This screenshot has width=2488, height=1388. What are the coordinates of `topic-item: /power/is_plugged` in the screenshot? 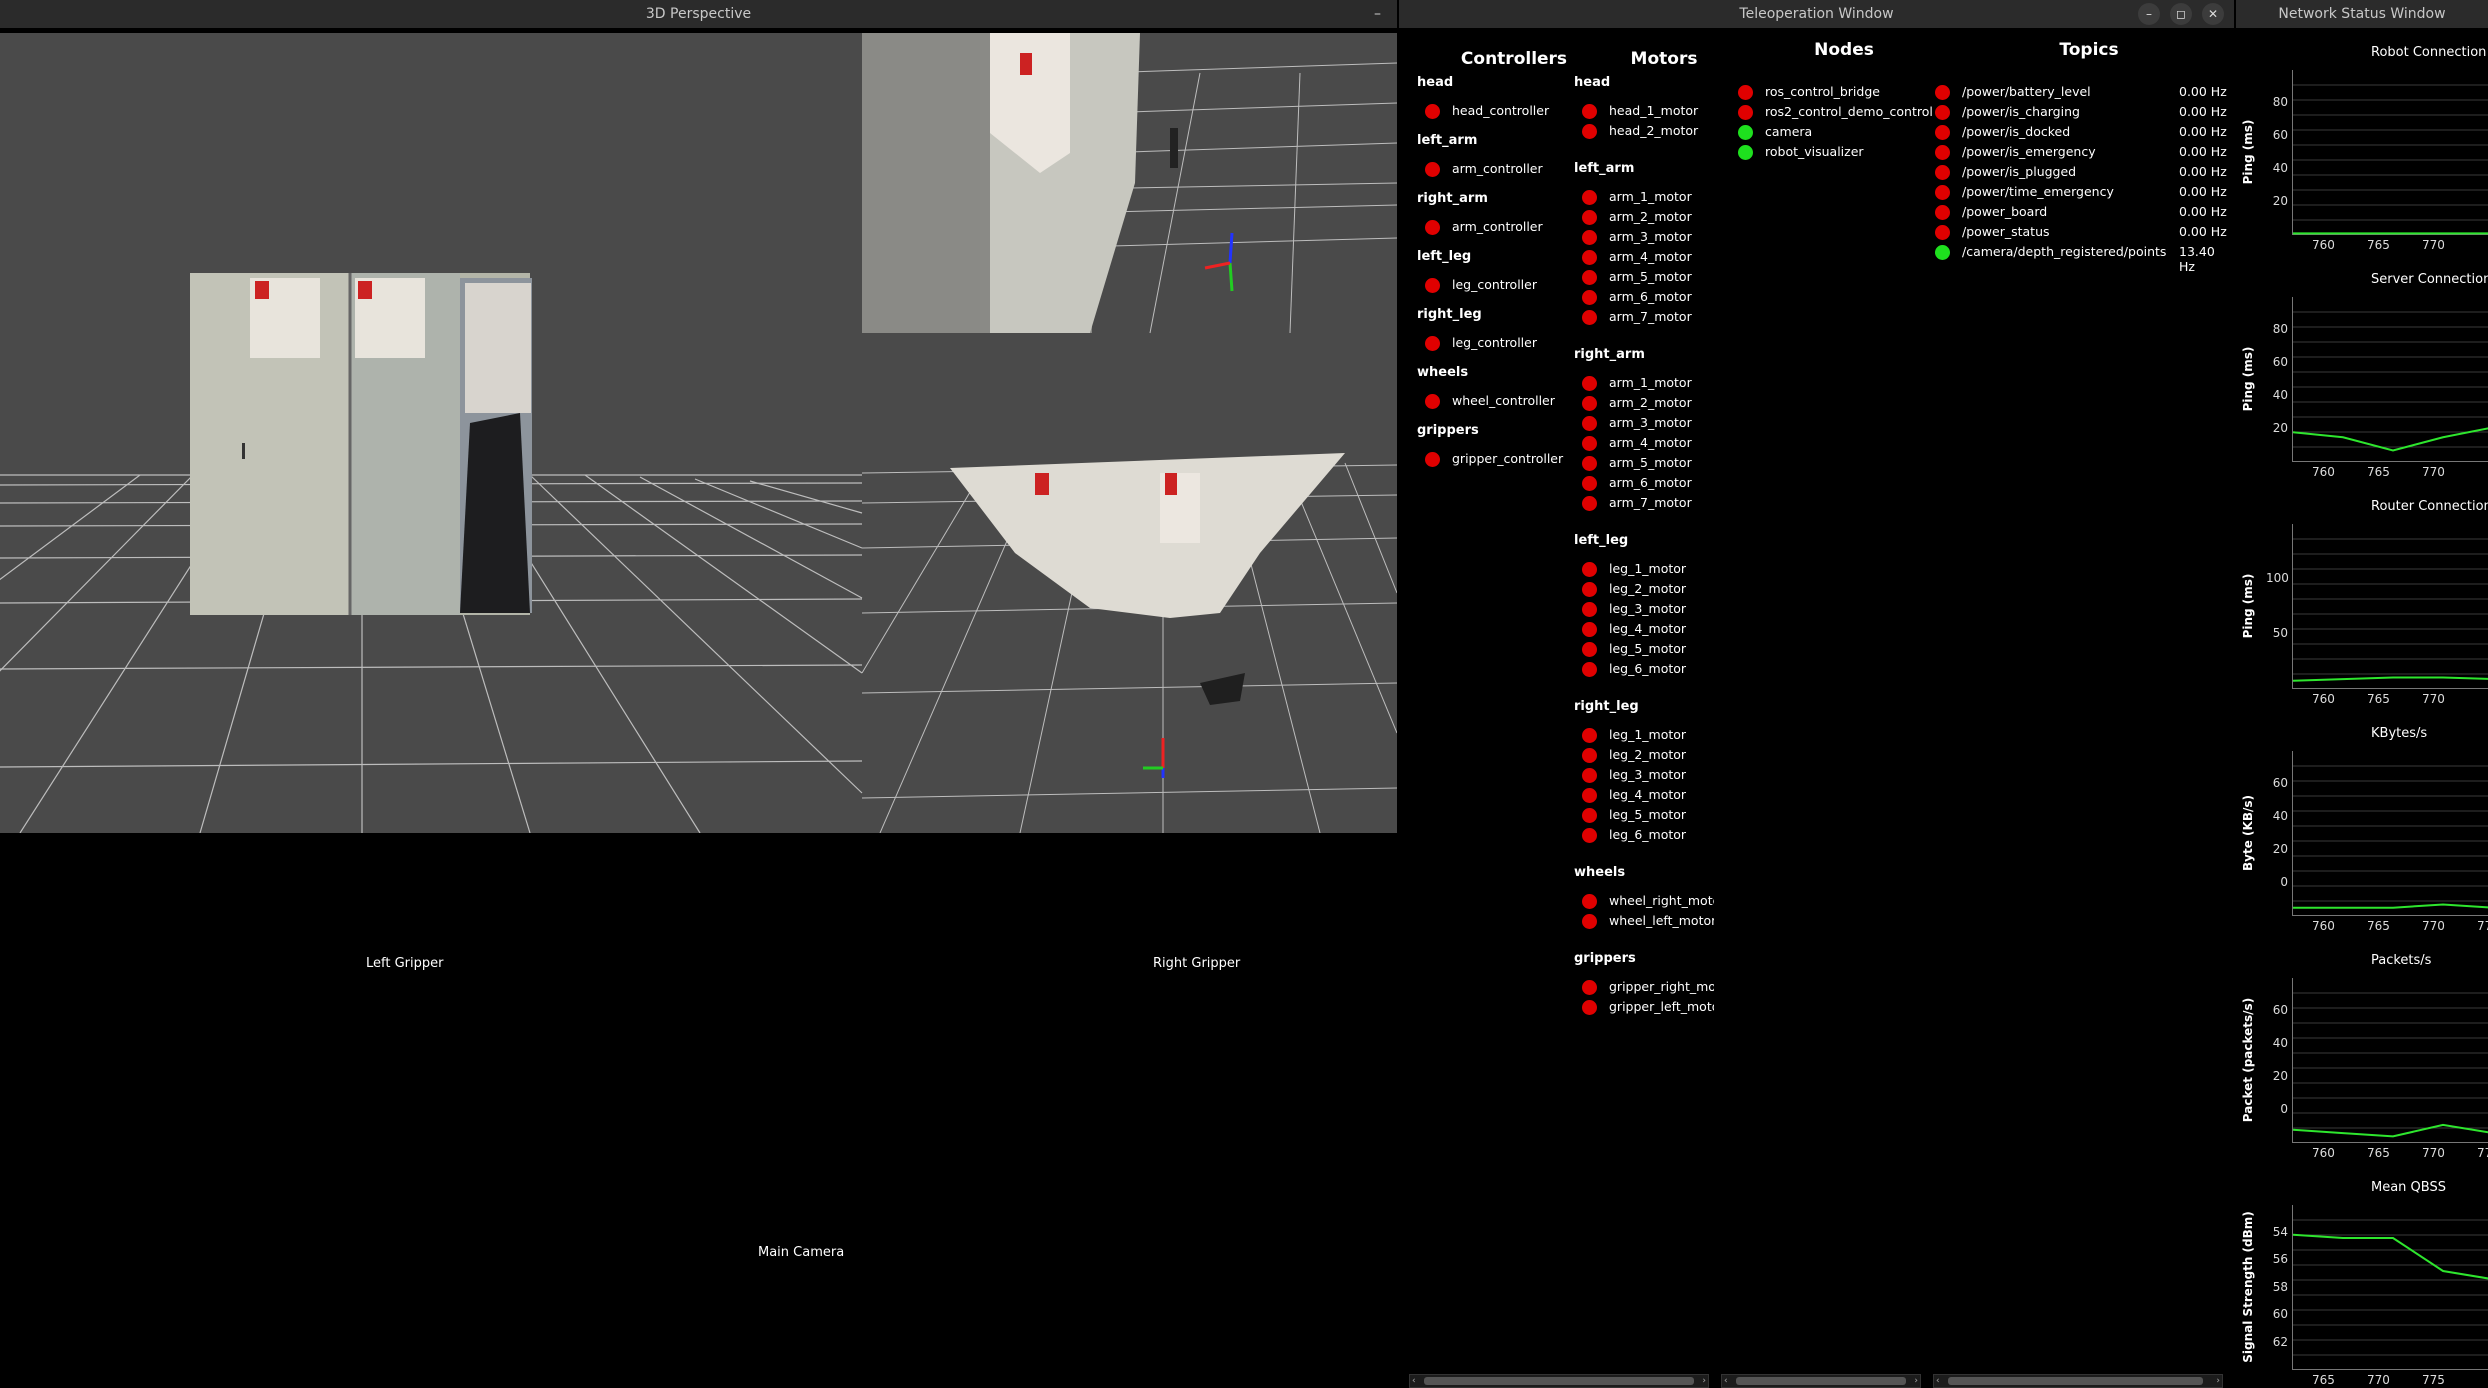 It's located at (2055, 172).